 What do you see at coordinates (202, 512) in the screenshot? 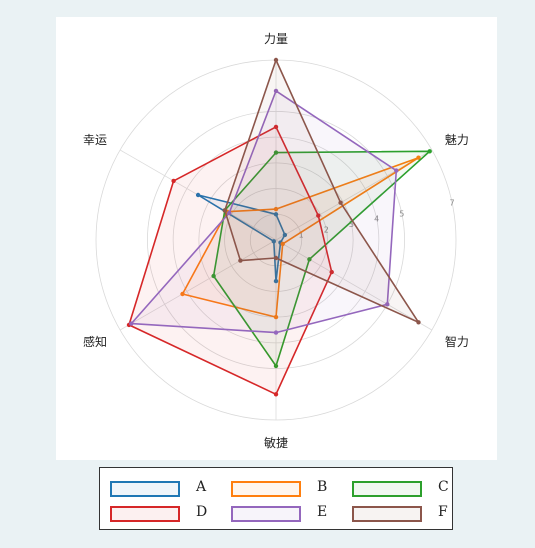
I see `legend-label: D` at bounding box center [202, 512].